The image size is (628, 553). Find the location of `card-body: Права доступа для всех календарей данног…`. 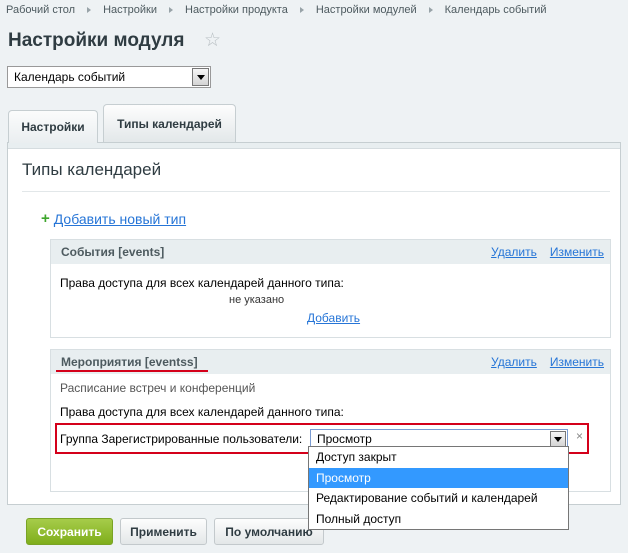

card-body: Права доступа для всех календарей данног… is located at coordinates (330, 300).